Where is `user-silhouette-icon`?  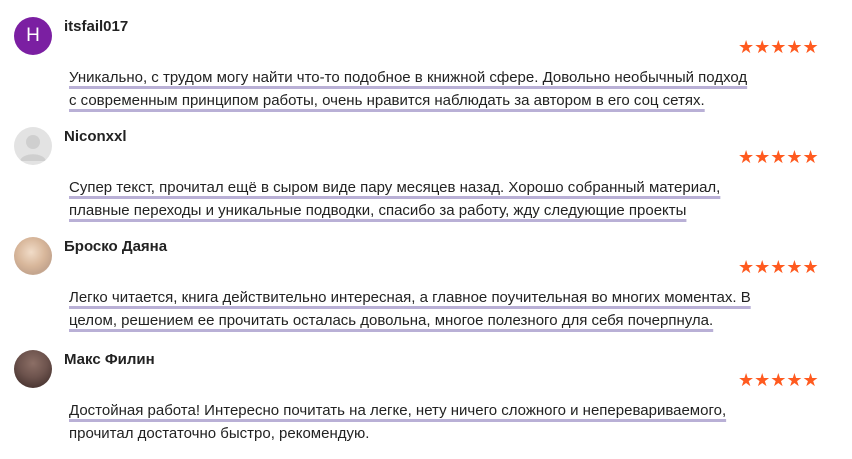
user-silhouette-icon is located at coordinates (33, 148).